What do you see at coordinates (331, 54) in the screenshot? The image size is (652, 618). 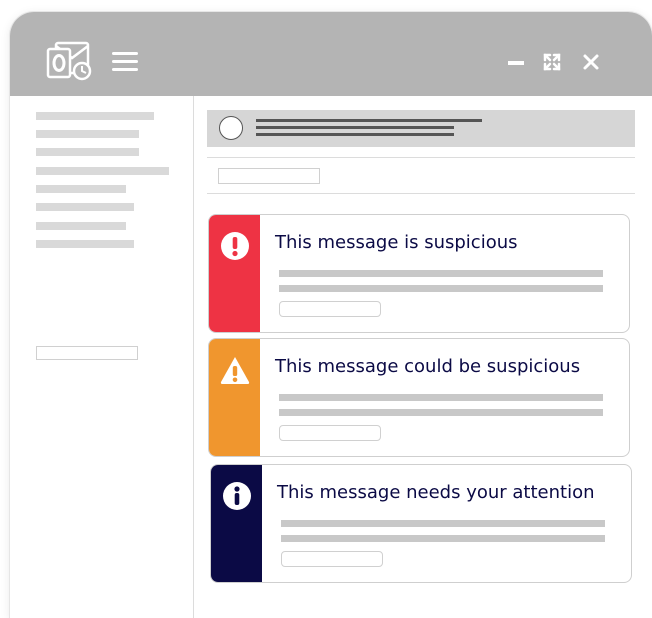 I see `title-bar` at bounding box center [331, 54].